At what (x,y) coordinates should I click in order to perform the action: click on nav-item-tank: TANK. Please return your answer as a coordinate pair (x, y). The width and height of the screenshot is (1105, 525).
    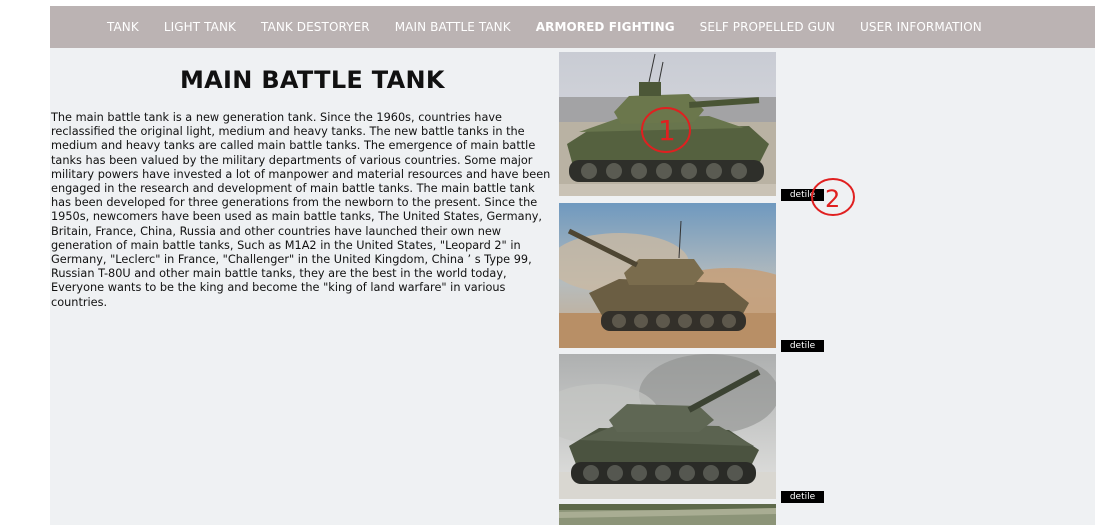
    Looking at the image, I should click on (123, 27).